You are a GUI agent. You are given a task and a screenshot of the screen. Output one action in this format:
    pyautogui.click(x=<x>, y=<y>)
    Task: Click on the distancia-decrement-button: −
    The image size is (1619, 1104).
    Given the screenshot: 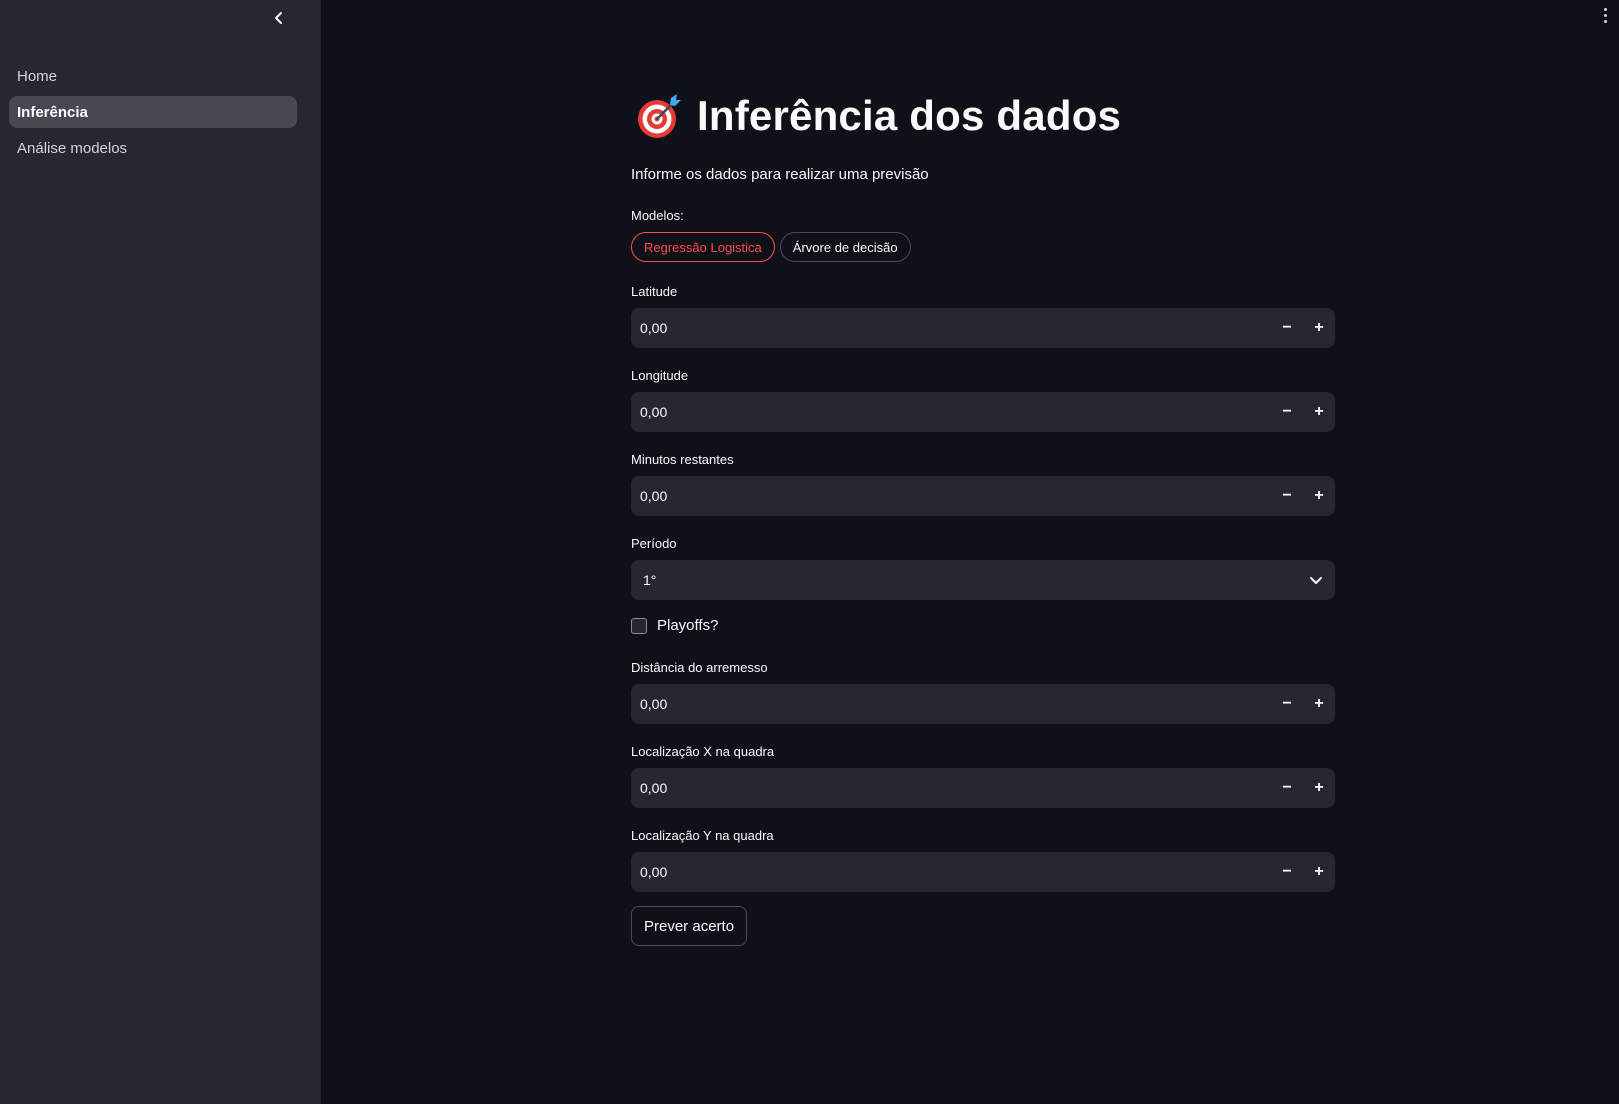 What is the action you would take?
    pyautogui.click(x=1287, y=704)
    